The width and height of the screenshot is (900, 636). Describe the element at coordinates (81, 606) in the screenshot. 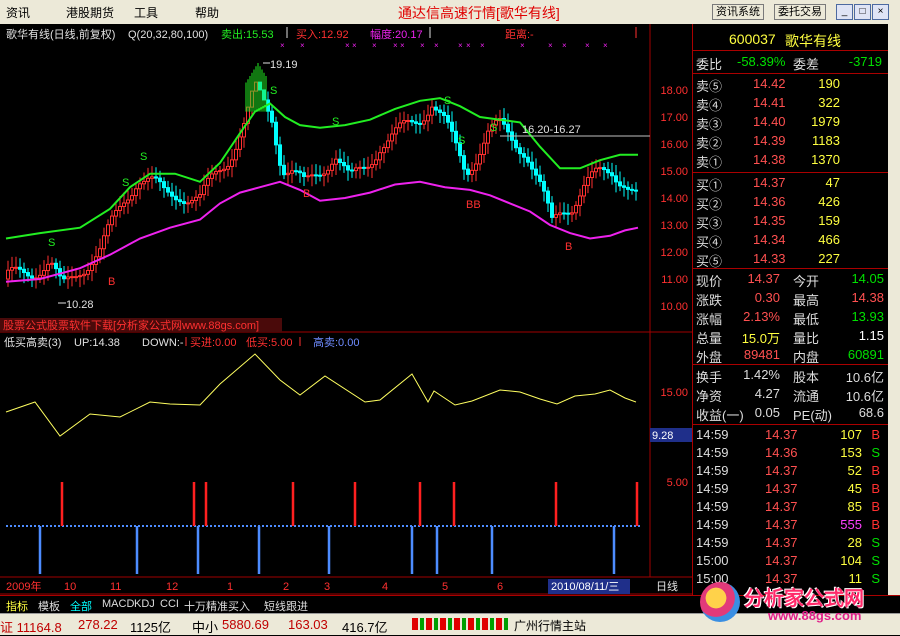

I see `tab-all: 全部` at that location.